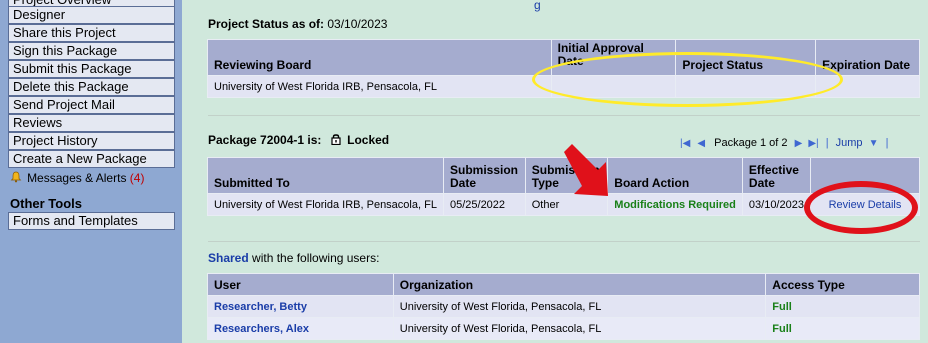 Image resolution: width=928 pixels, height=343 pixels. Describe the element at coordinates (91, 33) in the screenshot. I see `sidebar-item-share-project: Share this Project` at that location.